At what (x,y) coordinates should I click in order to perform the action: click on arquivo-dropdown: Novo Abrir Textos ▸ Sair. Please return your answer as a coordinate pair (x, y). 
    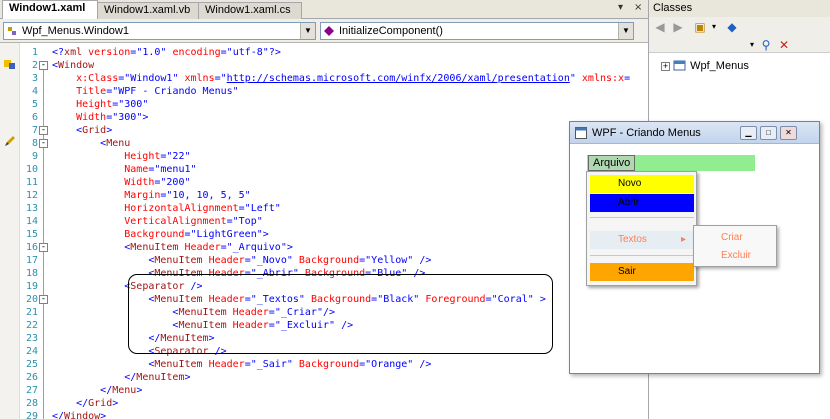
    Looking at the image, I should click on (641, 228).